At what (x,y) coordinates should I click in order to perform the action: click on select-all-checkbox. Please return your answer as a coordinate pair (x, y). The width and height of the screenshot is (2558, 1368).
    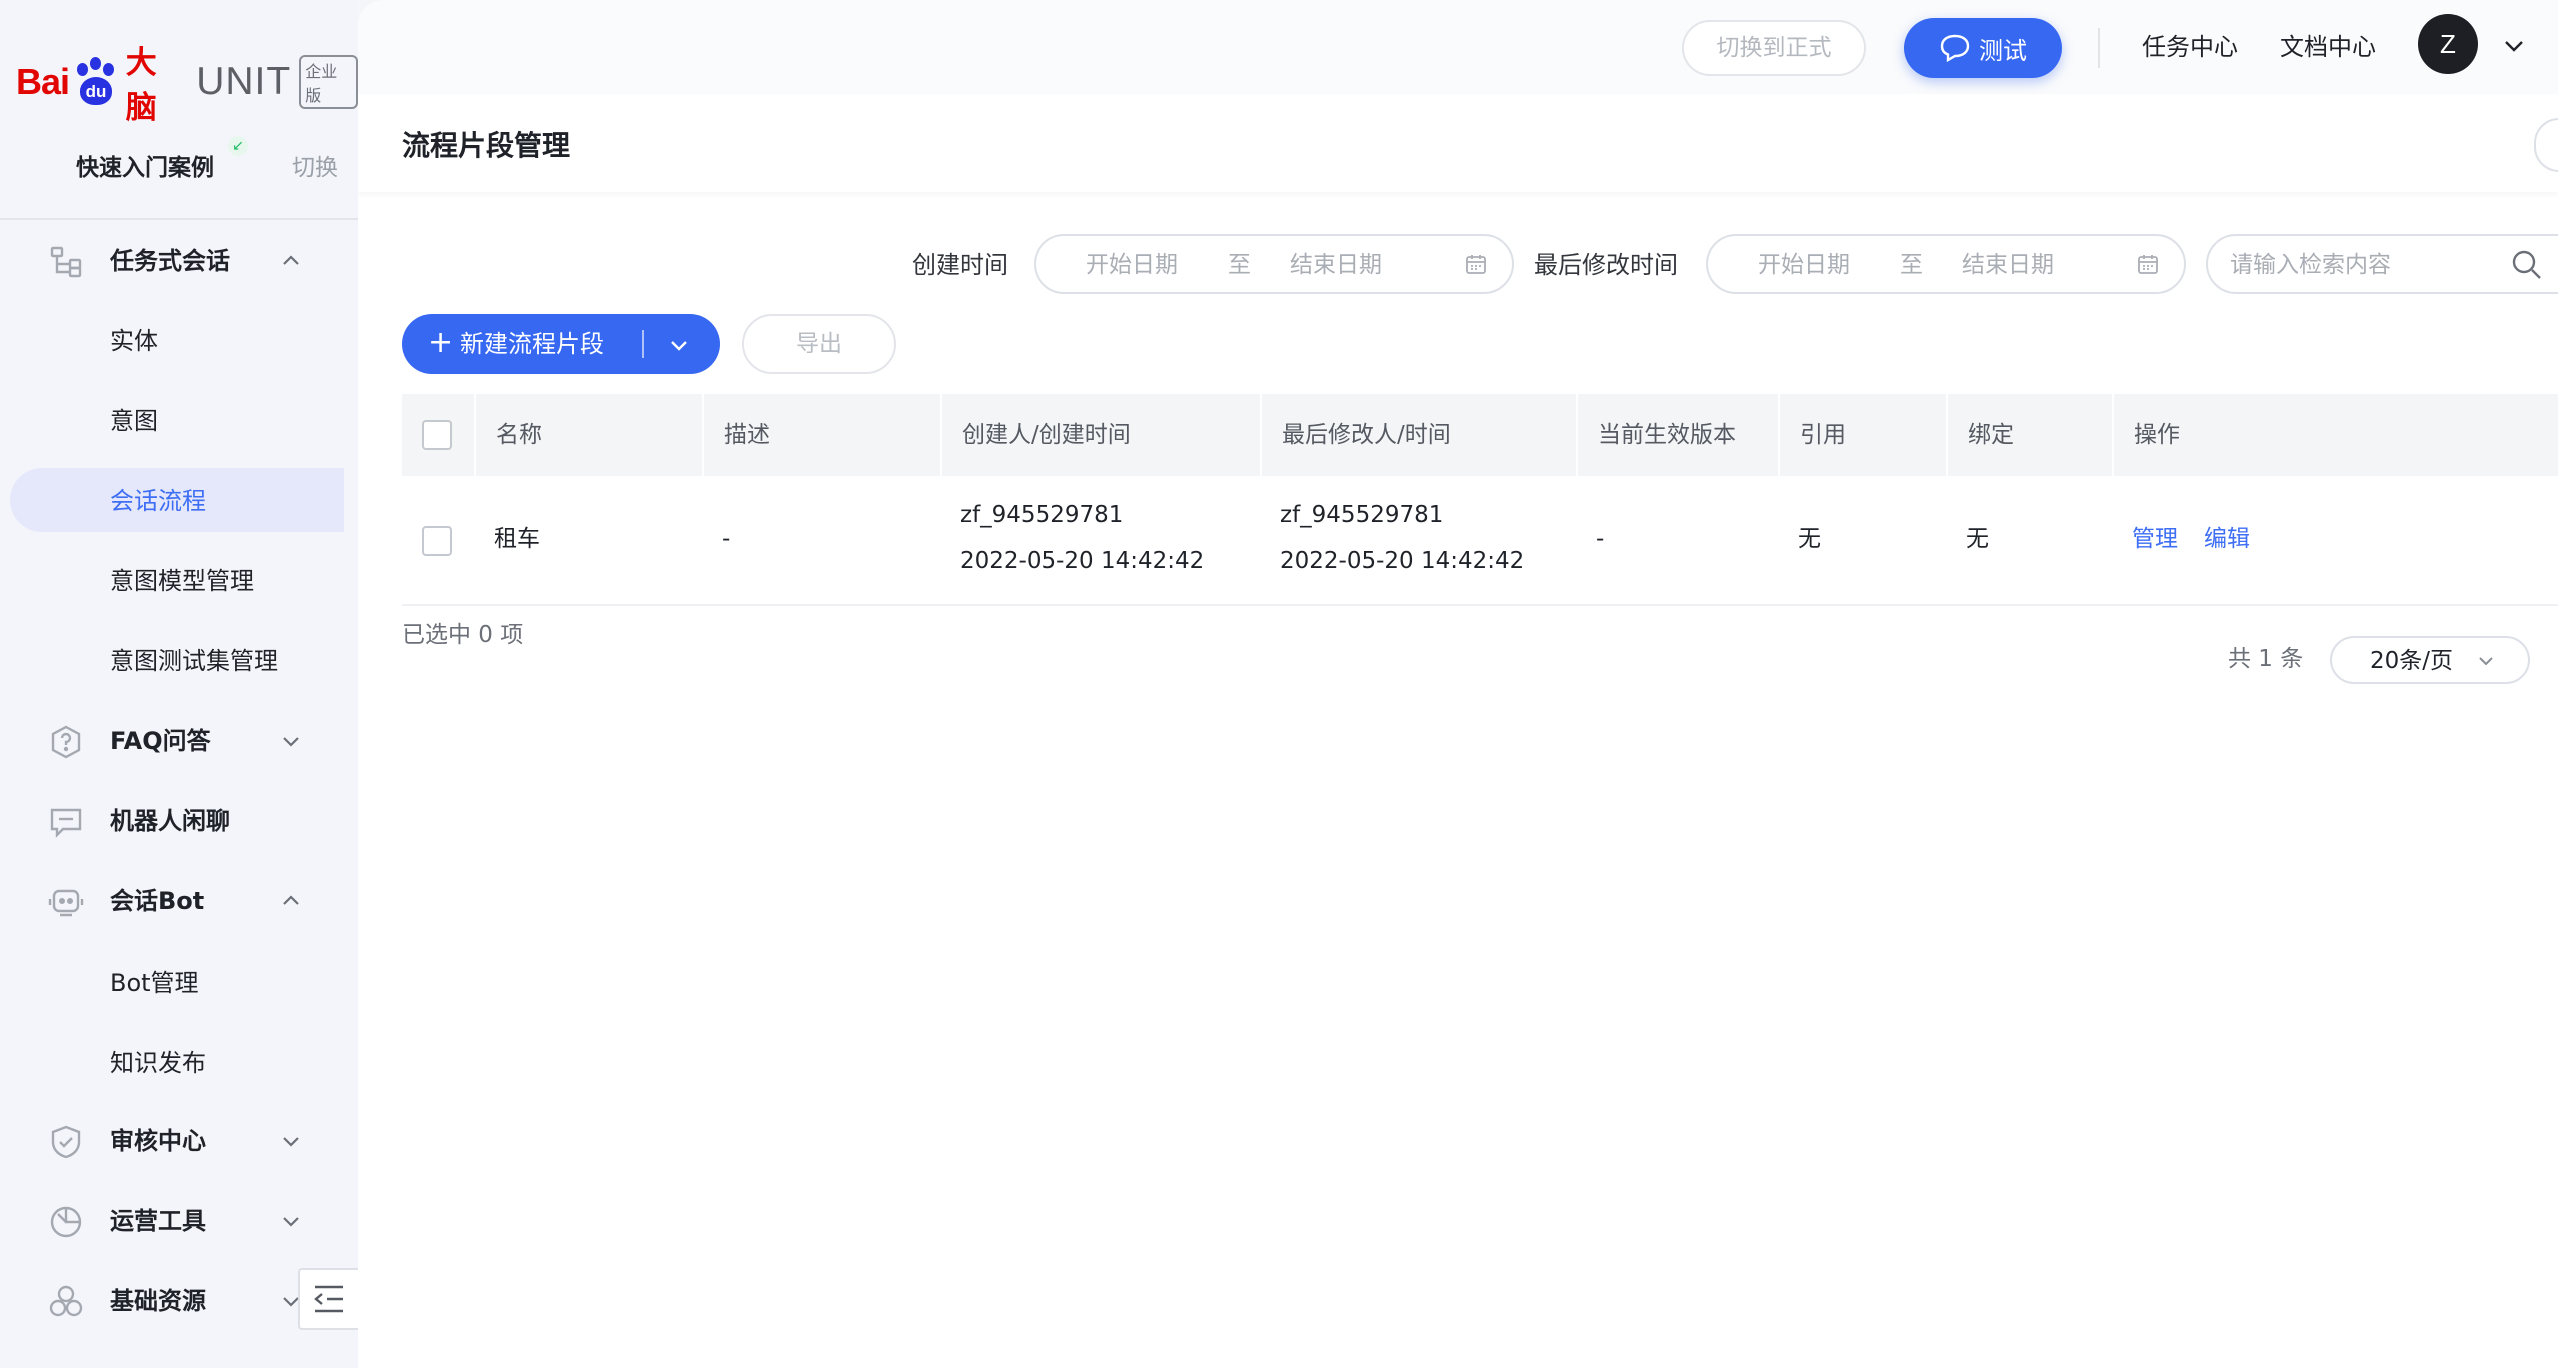
    Looking at the image, I should click on (437, 435).